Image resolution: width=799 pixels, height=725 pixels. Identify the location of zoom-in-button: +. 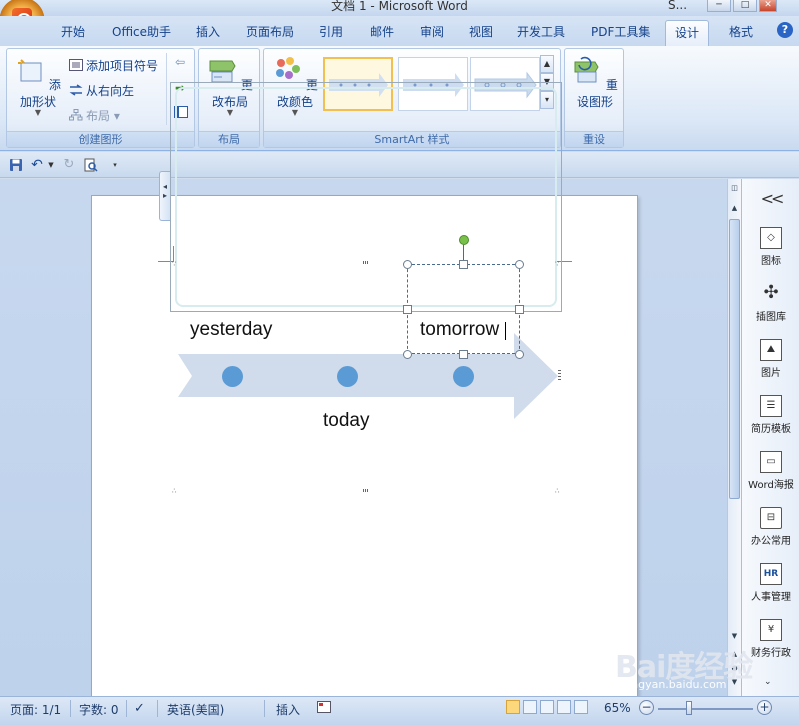
(764, 707).